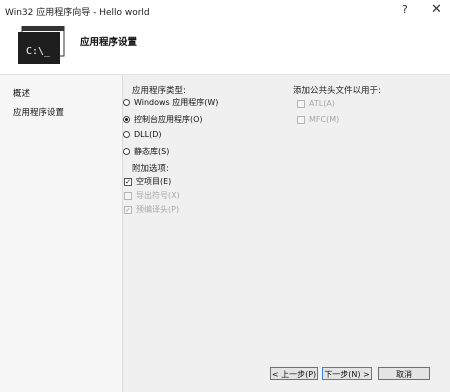 The height and width of the screenshot is (392, 450). What do you see at coordinates (109, 42) in the screenshot?
I see `page-title: 应用程序设置` at bounding box center [109, 42].